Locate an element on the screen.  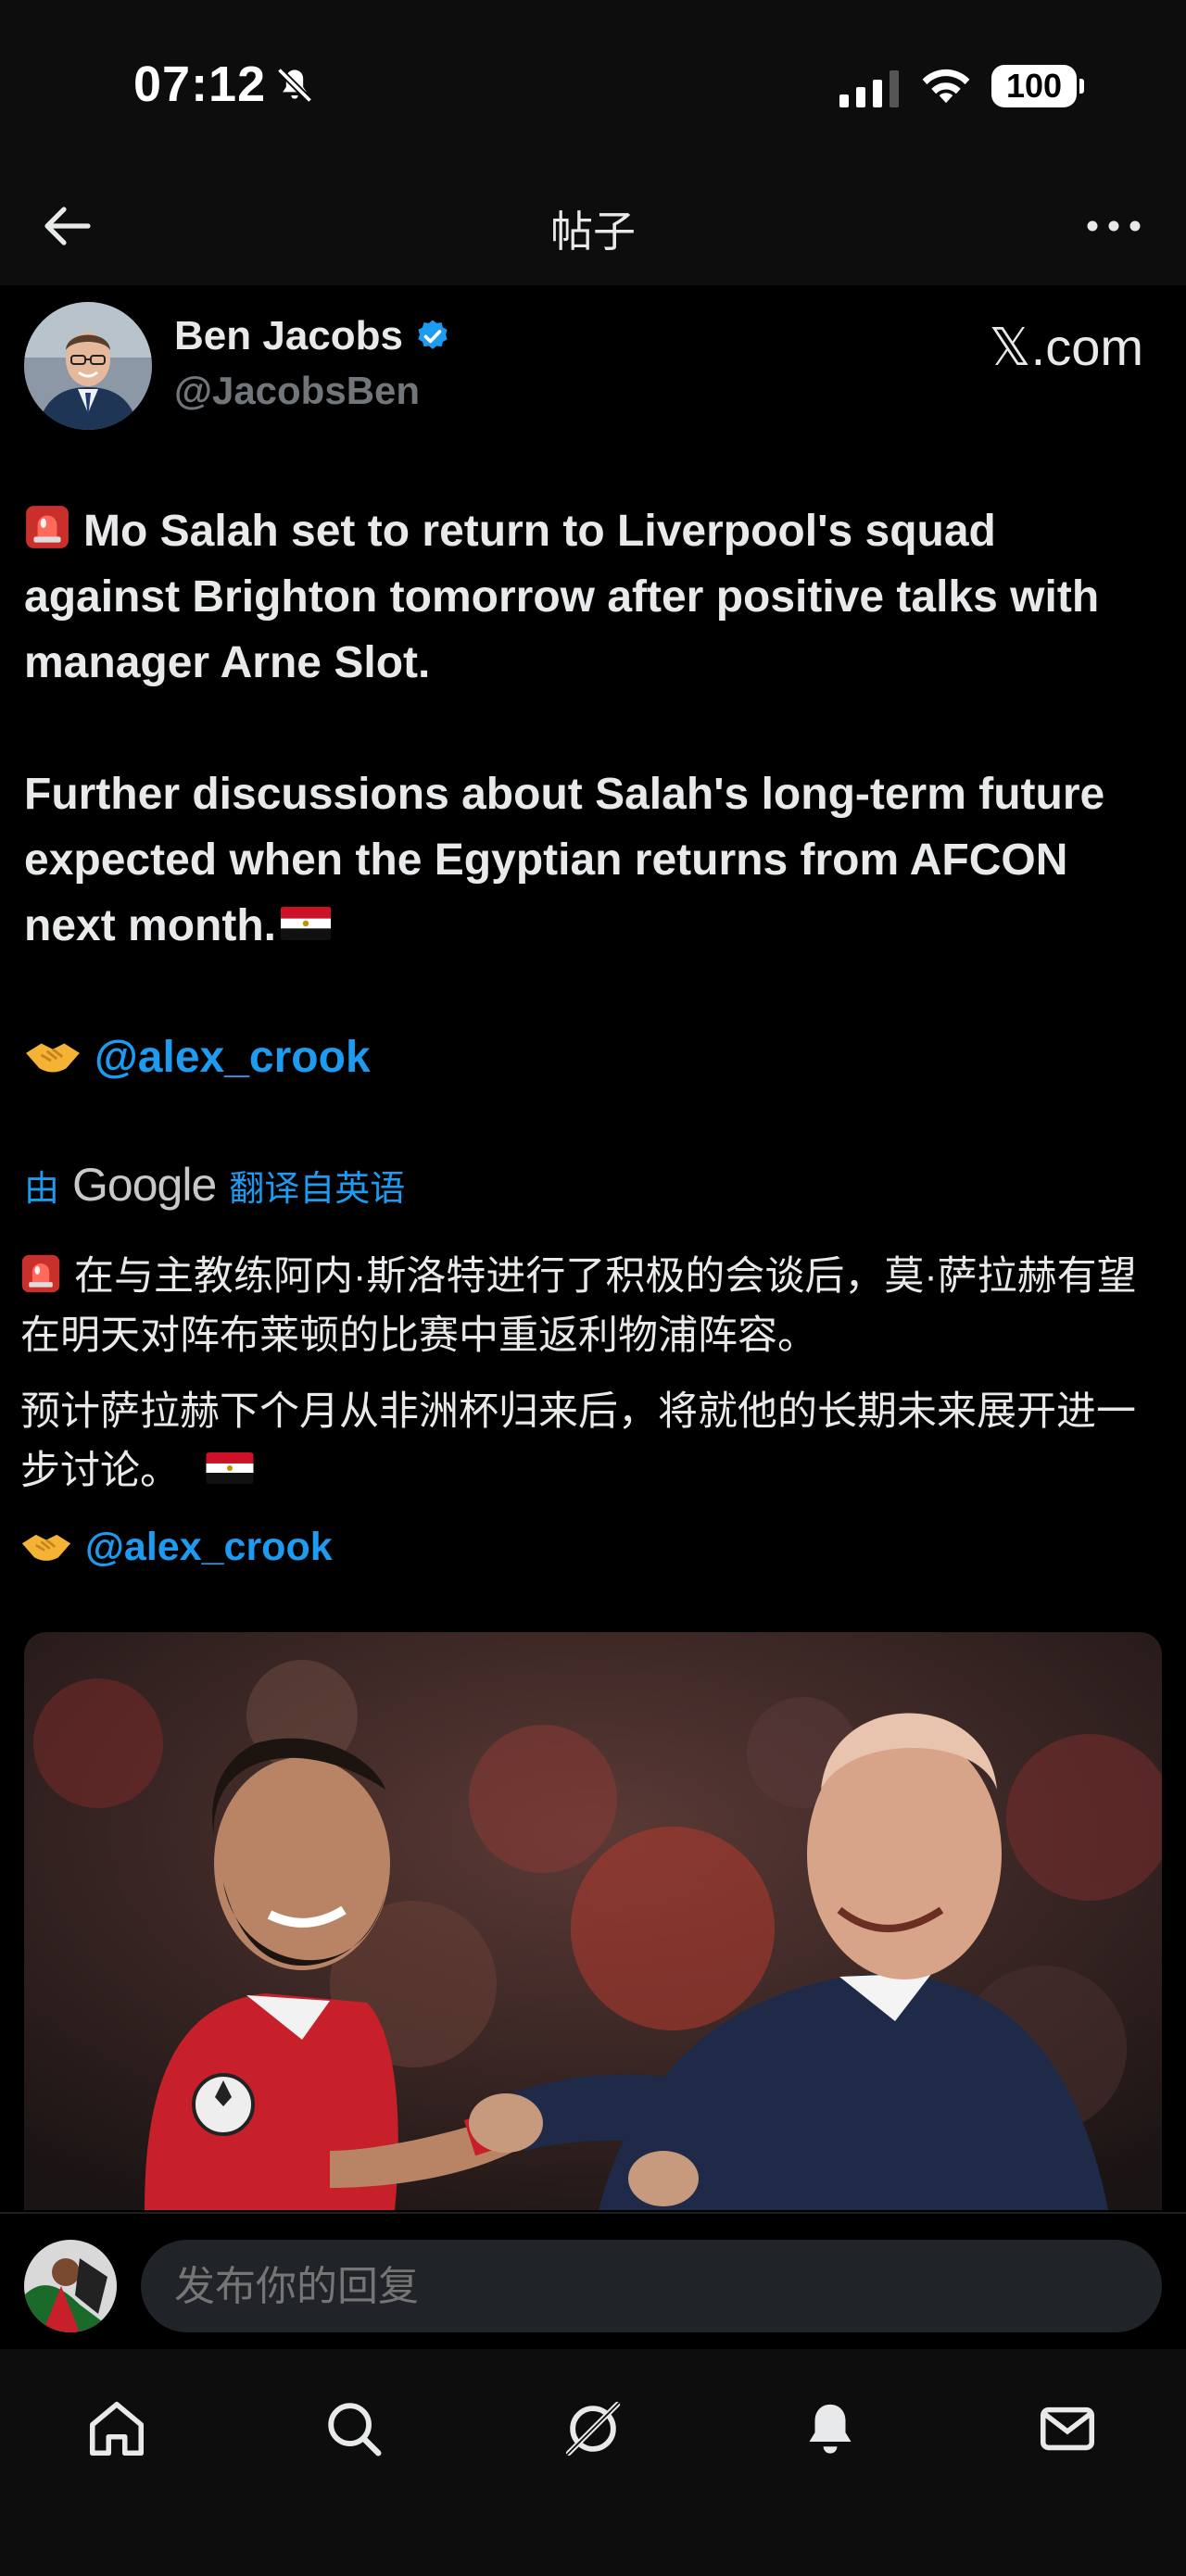
bell-muted-icon is located at coordinates (294, 85).